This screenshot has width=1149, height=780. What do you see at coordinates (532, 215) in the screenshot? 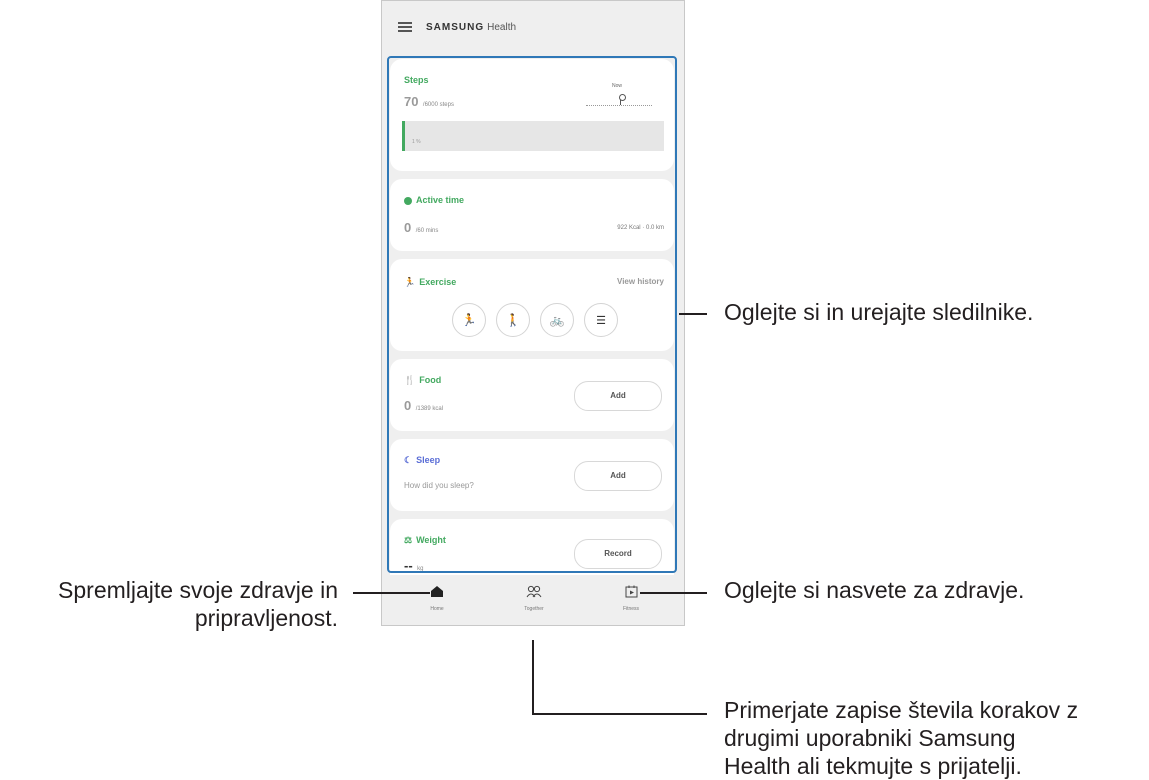
I see `active-time-card: Active time 0 /60 mins 922 Kcal · 0.0 km` at bounding box center [532, 215].